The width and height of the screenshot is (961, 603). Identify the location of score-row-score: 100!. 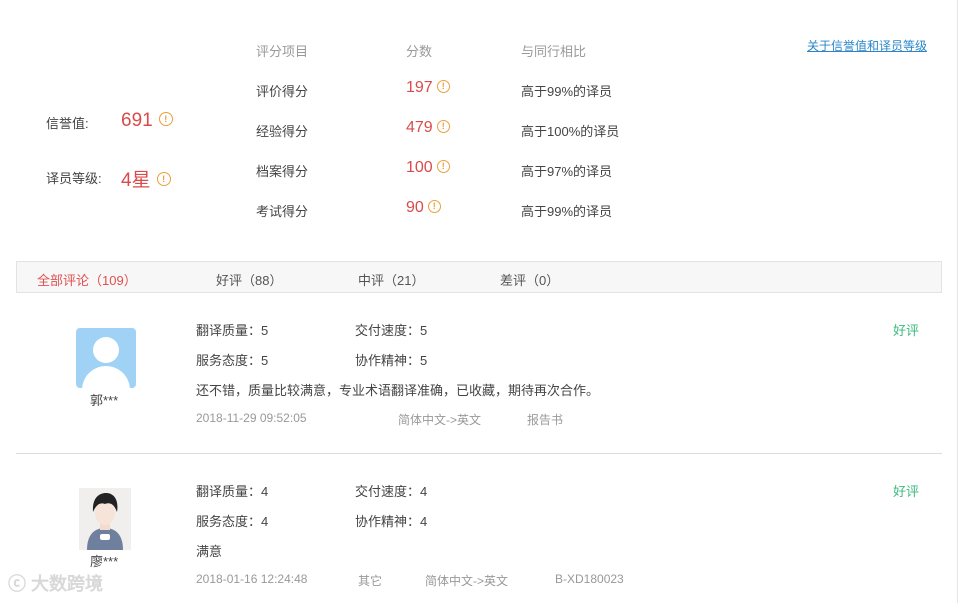
(428, 168).